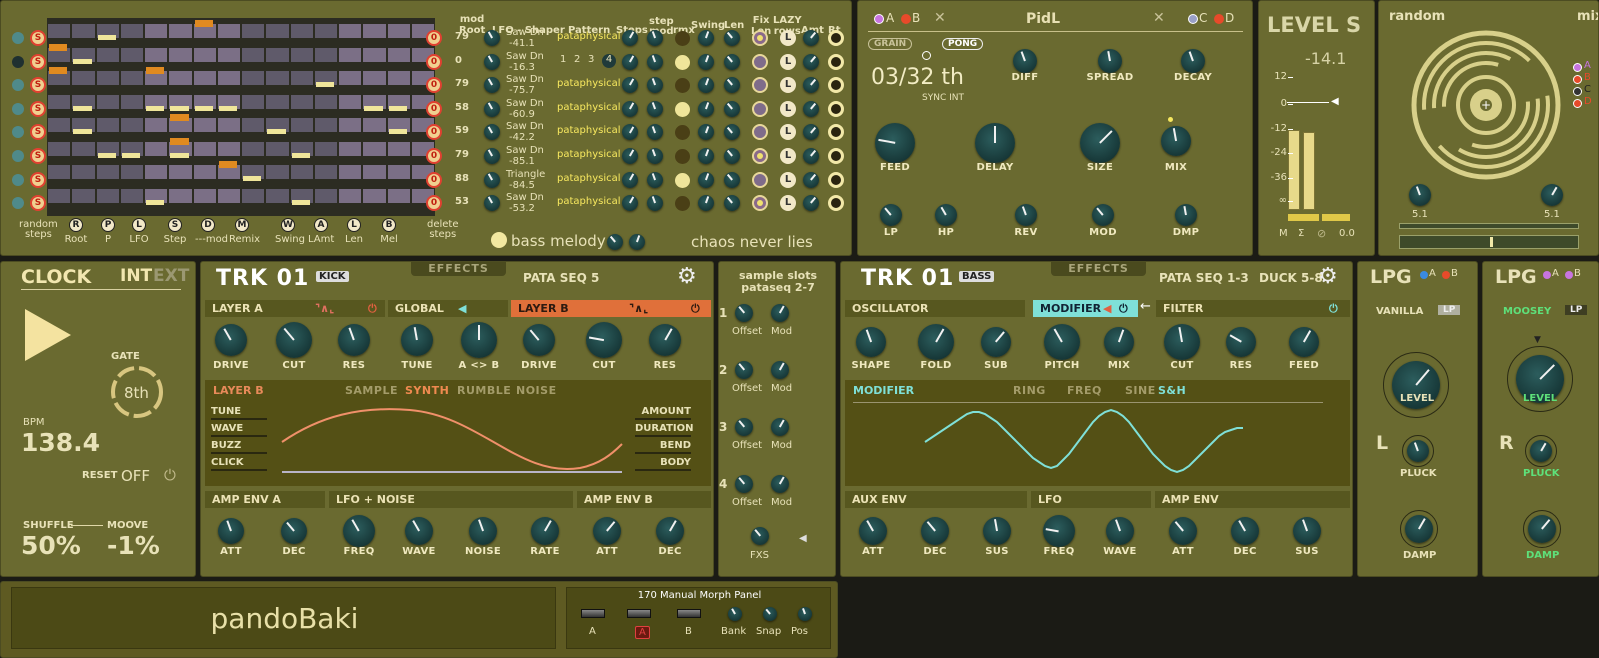 Image resolution: width=1599 pixels, height=658 pixels. Describe the element at coordinates (1446, 275) in the screenshot. I see `lpg-left-b-dot` at that location.